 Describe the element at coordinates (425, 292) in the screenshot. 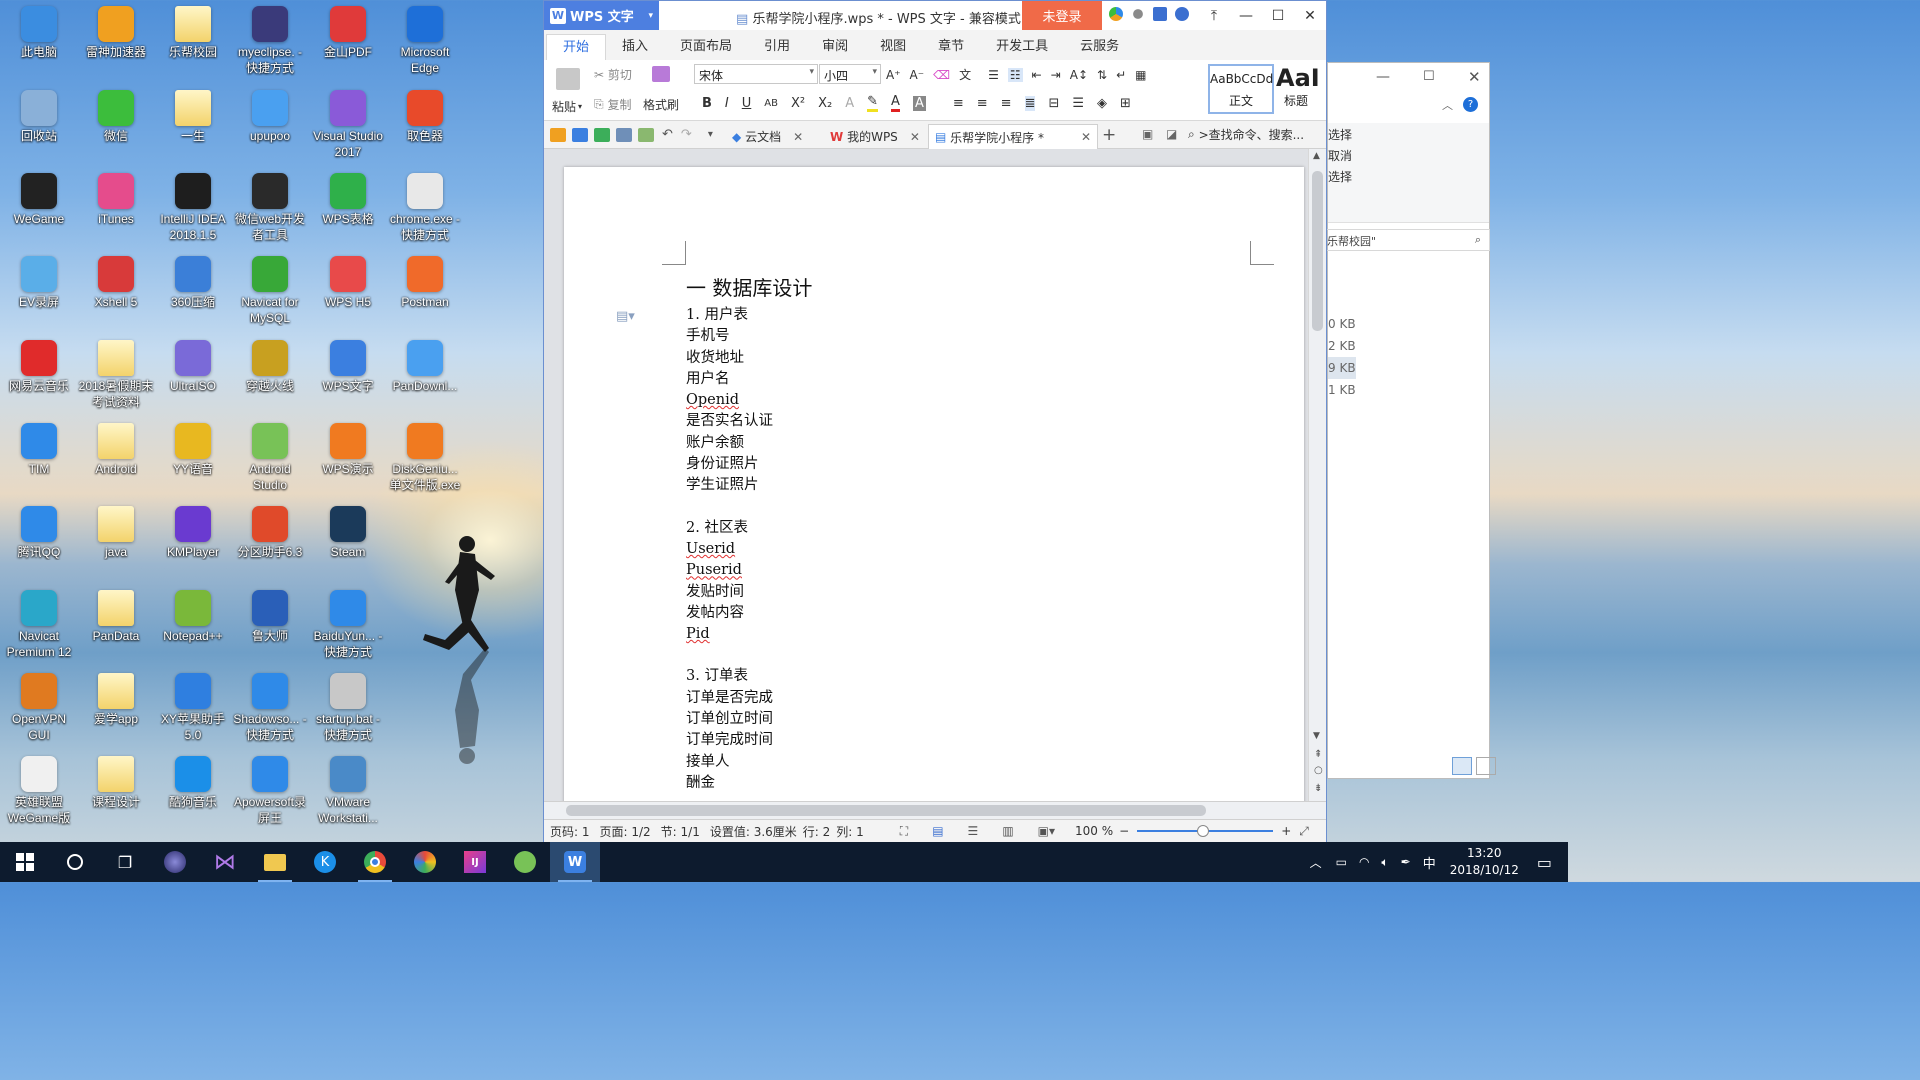

I see `desktop-icon: Postman` at that location.